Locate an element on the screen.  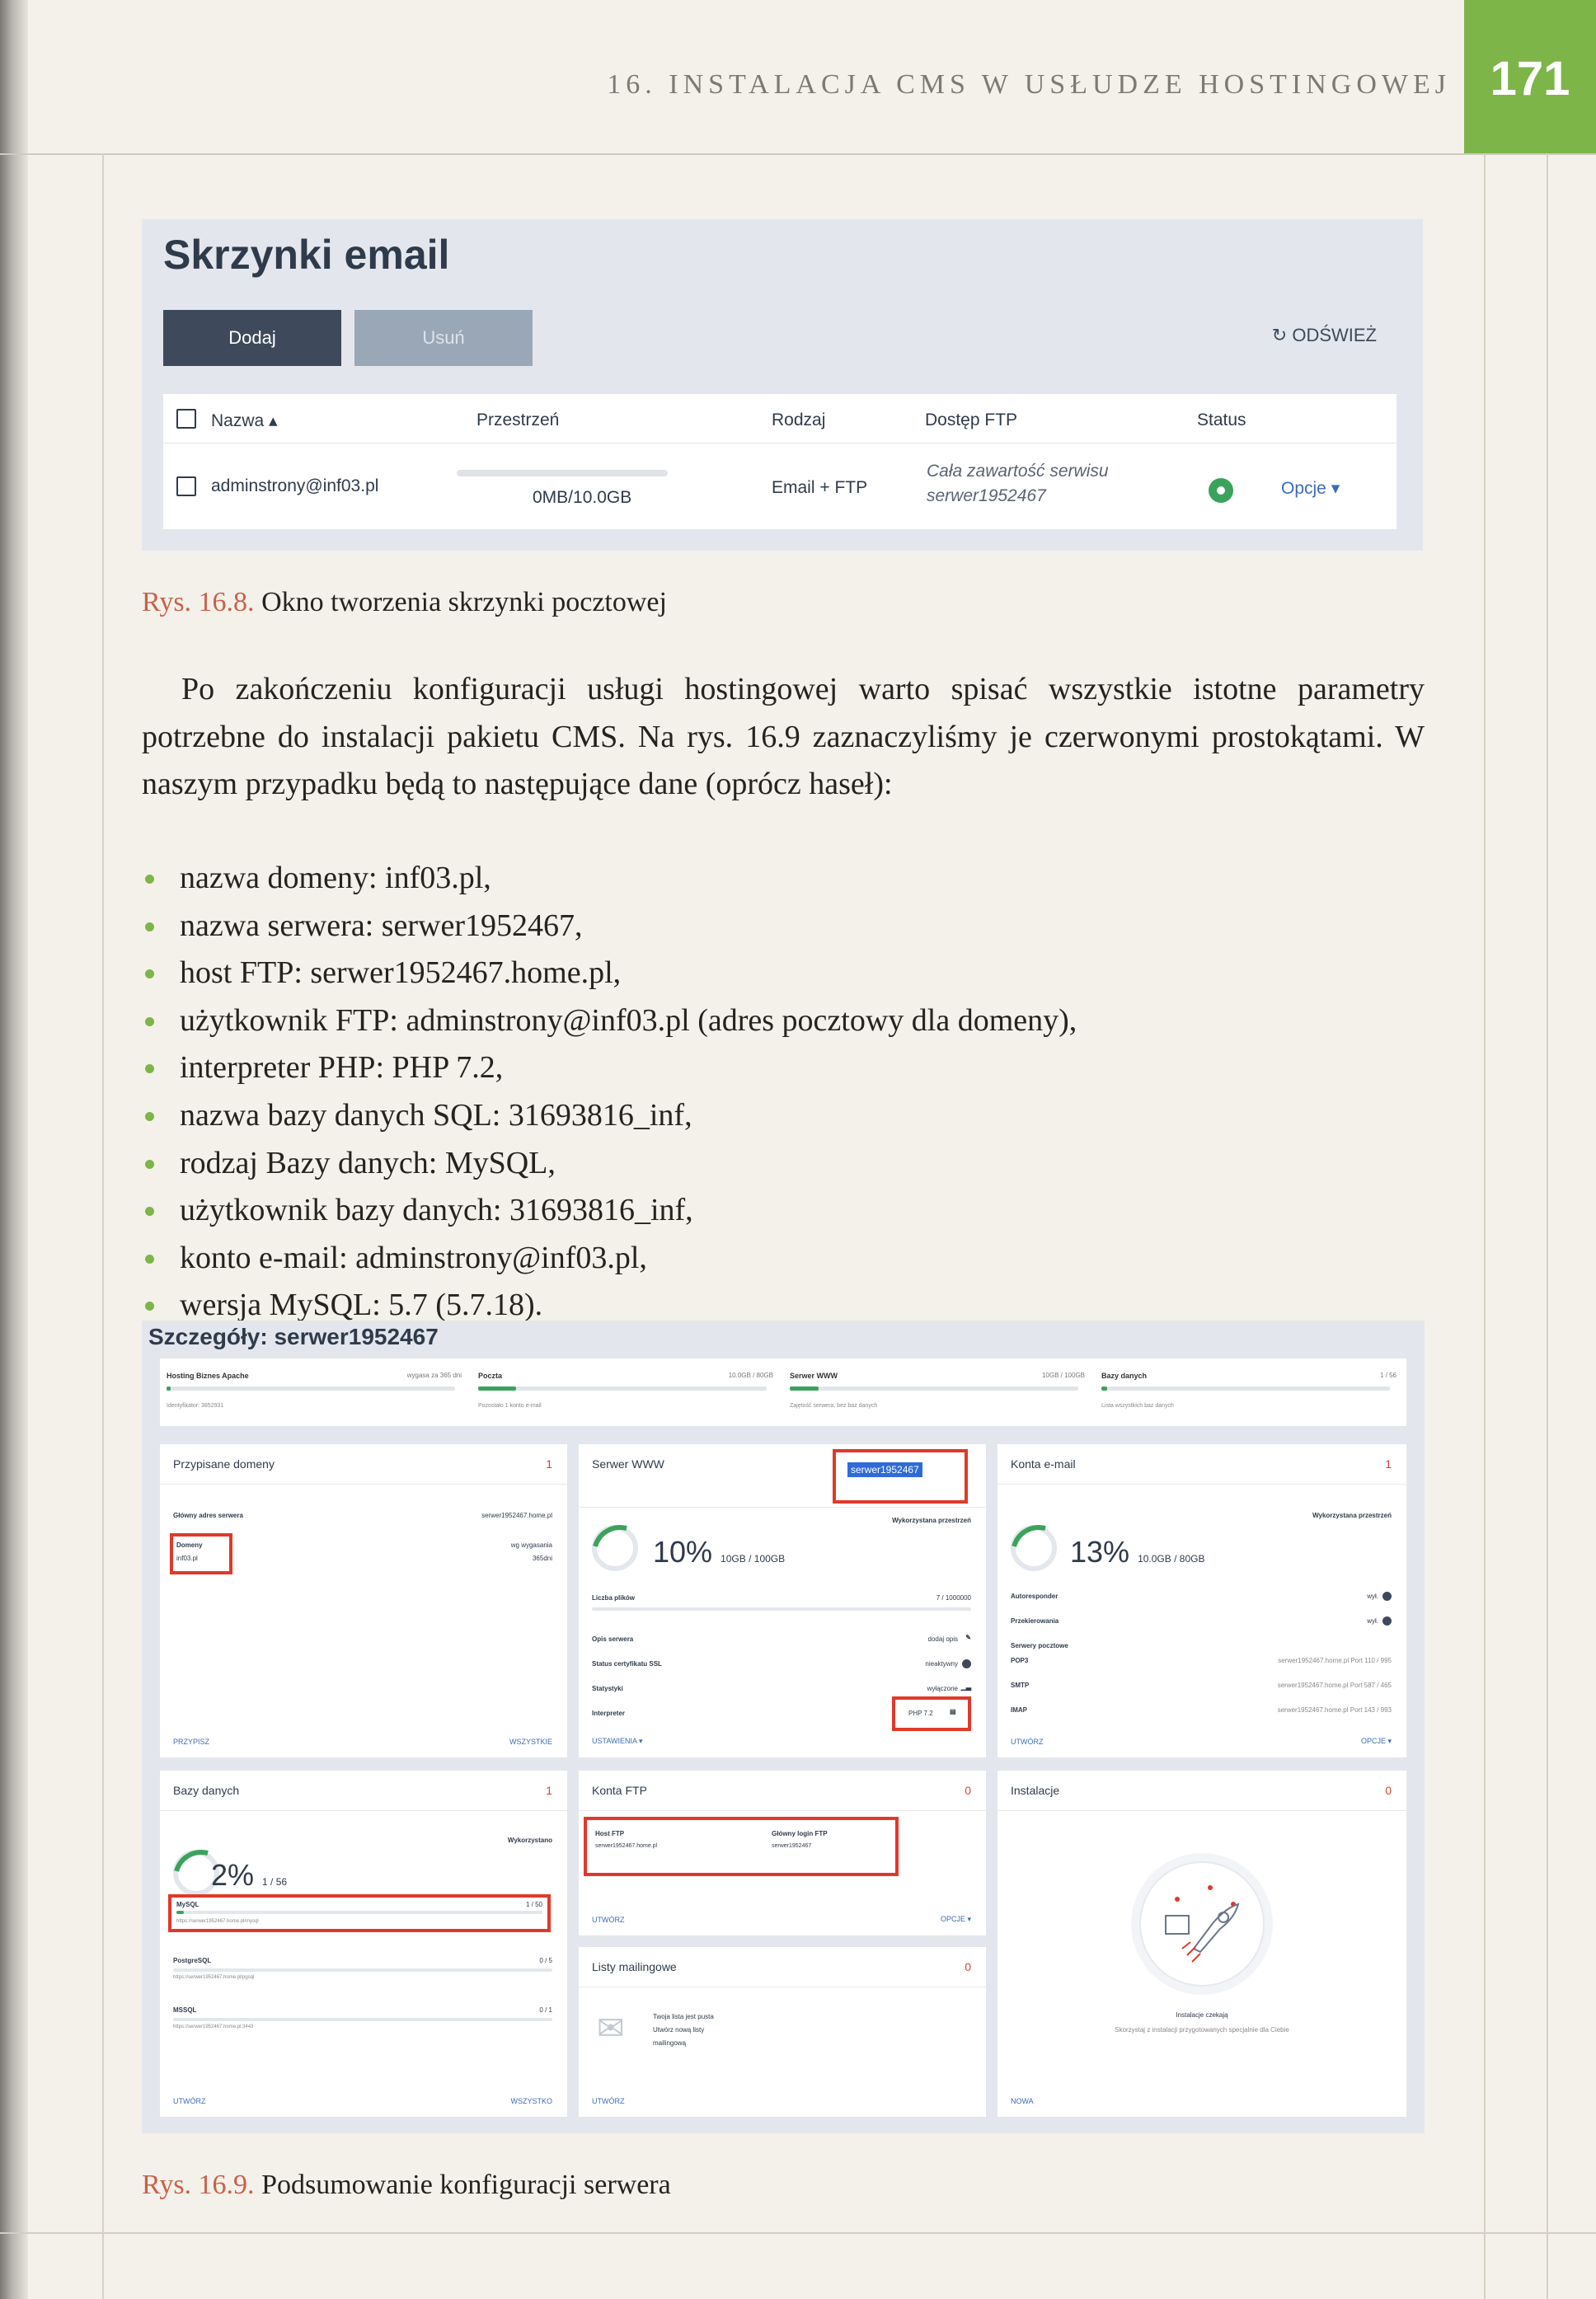
db-row-url: https://serwer1952467.home.pl/mysql is located at coordinates (217, 1921).